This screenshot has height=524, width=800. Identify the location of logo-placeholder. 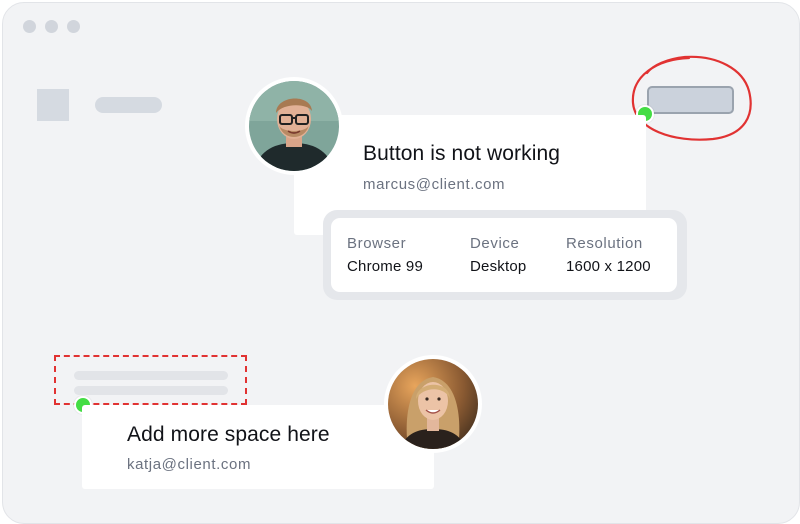
(53, 105).